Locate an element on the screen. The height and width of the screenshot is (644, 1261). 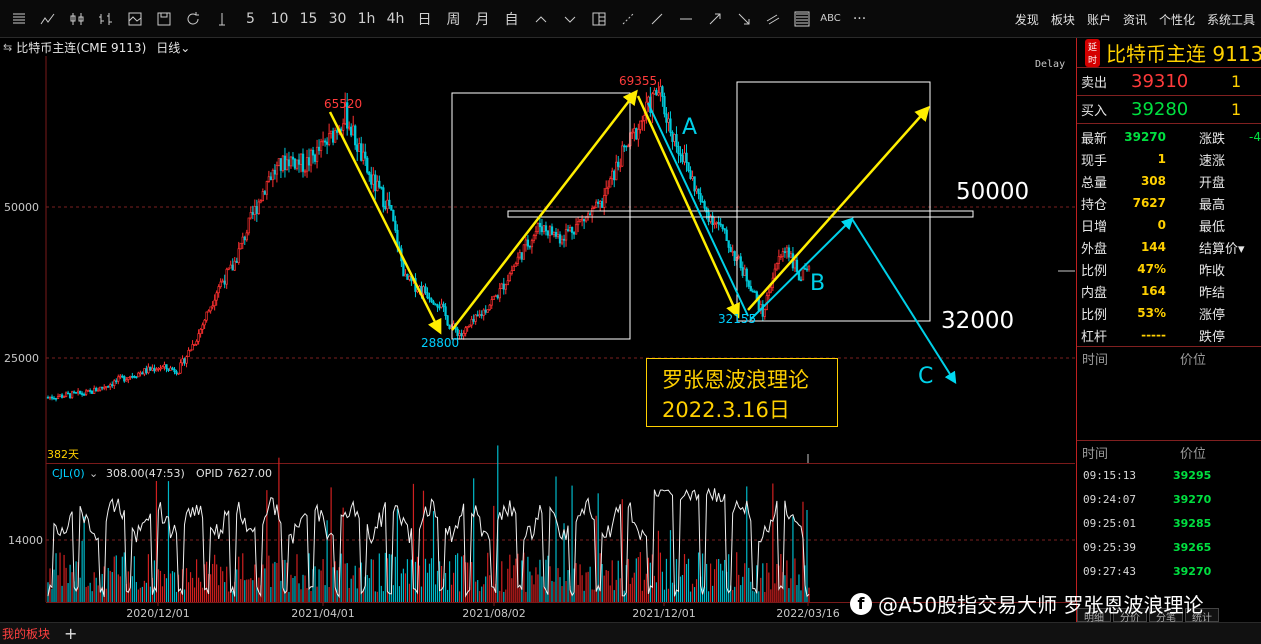
stat-label: 日增 is located at coordinates (1094, 227).